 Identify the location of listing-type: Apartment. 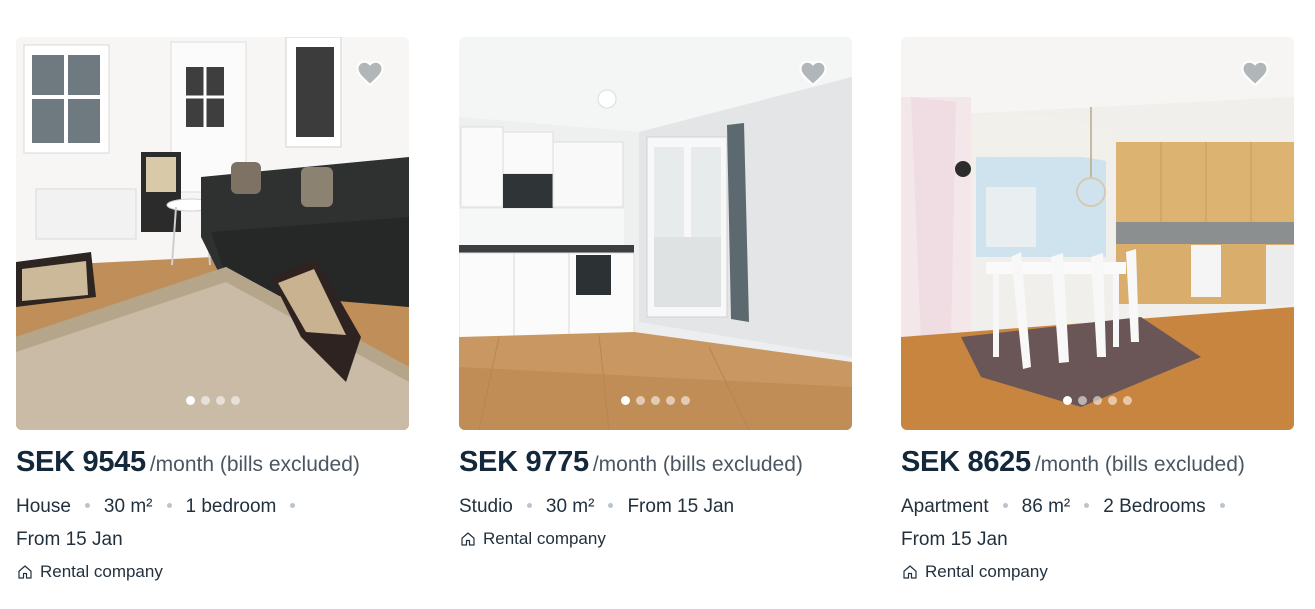
(945, 506).